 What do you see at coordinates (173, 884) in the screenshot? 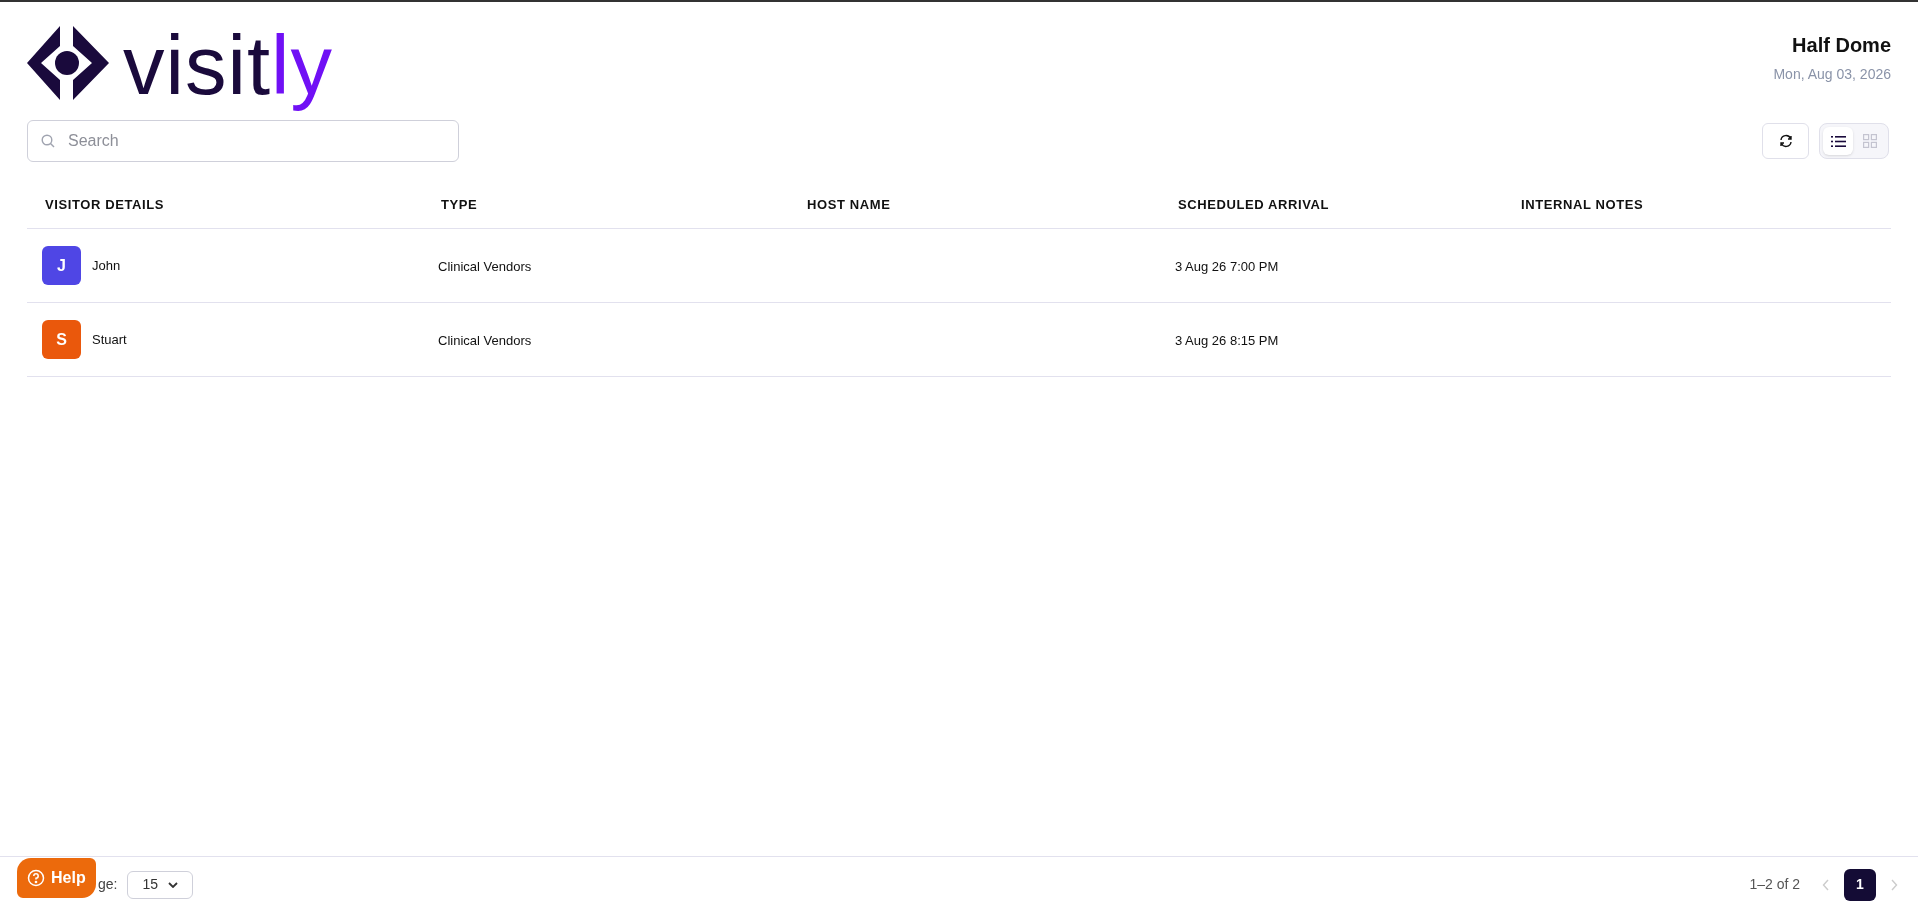
I see `chevron-down-icon` at bounding box center [173, 884].